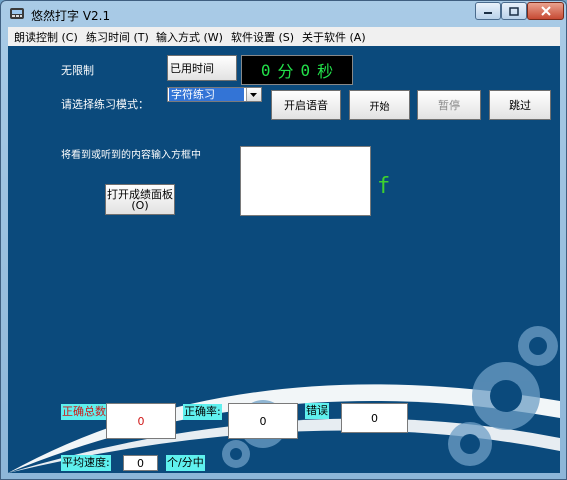  What do you see at coordinates (325, 71) in the screenshot?
I see `timer-seconds-unit: 秒` at bounding box center [325, 71].